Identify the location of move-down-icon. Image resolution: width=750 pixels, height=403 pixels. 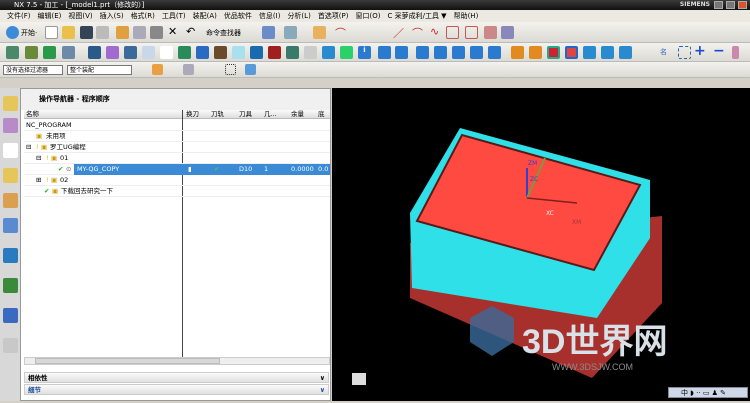
(535, 52).